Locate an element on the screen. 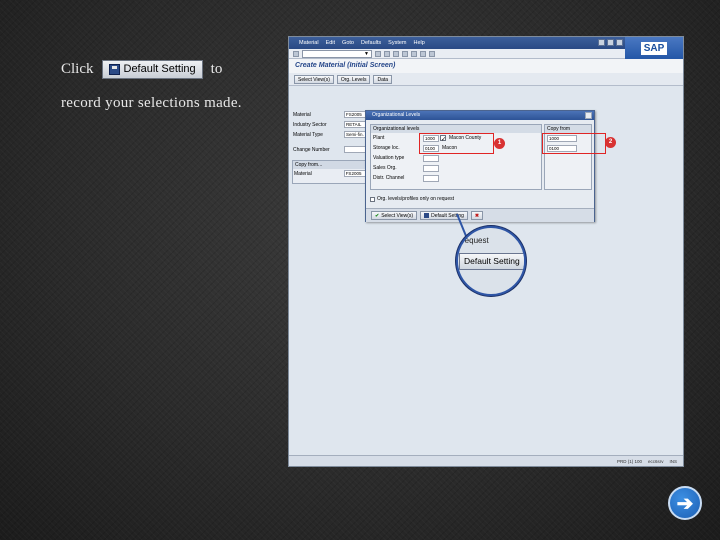 Image resolution: width=720 pixels, height=540 pixels. enter-icon is located at coordinates (296, 53).